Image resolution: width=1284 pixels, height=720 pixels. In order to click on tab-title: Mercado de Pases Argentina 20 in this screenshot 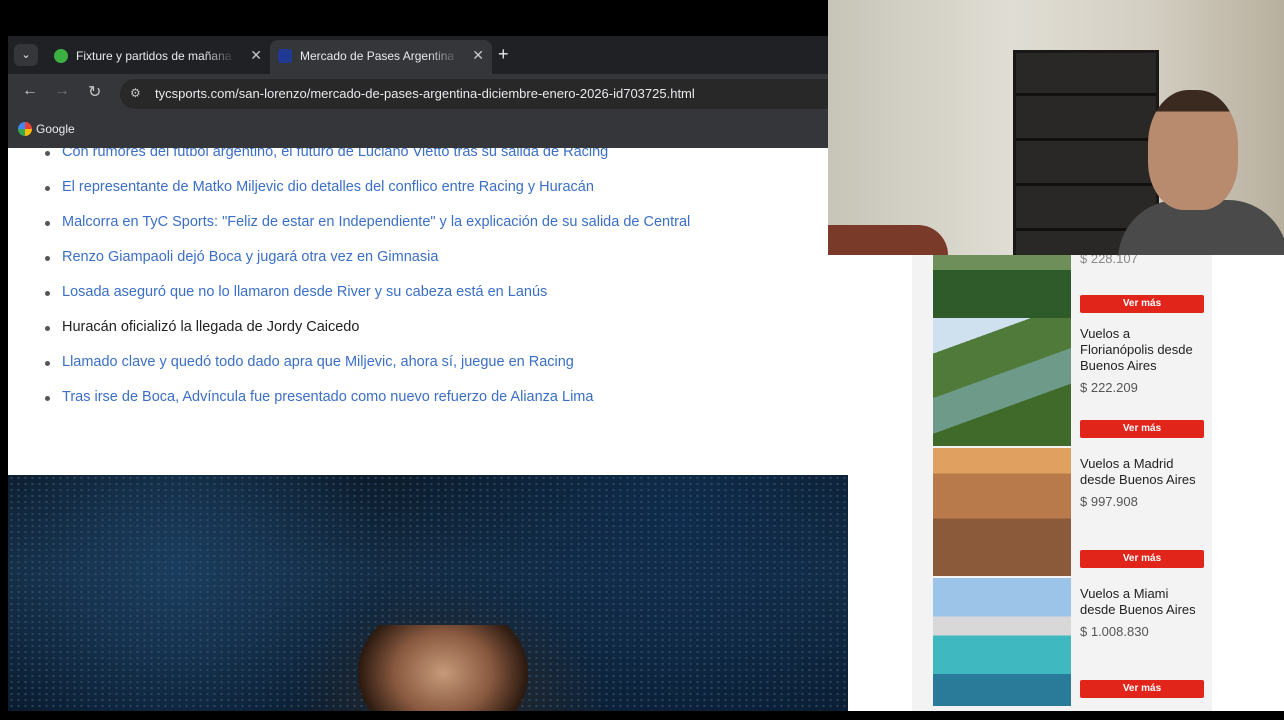, I will do `click(380, 56)`.